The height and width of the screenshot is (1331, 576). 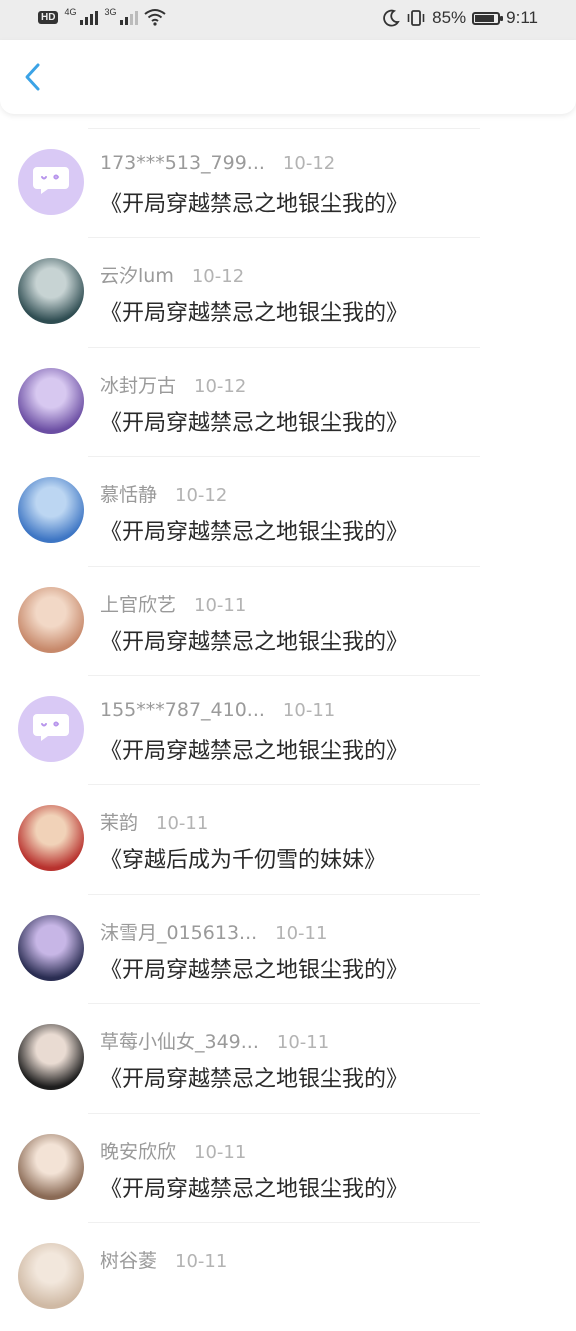 I want to click on comment-meta: 沫雪月_015613... 10-11, so click(x=213, y=931).